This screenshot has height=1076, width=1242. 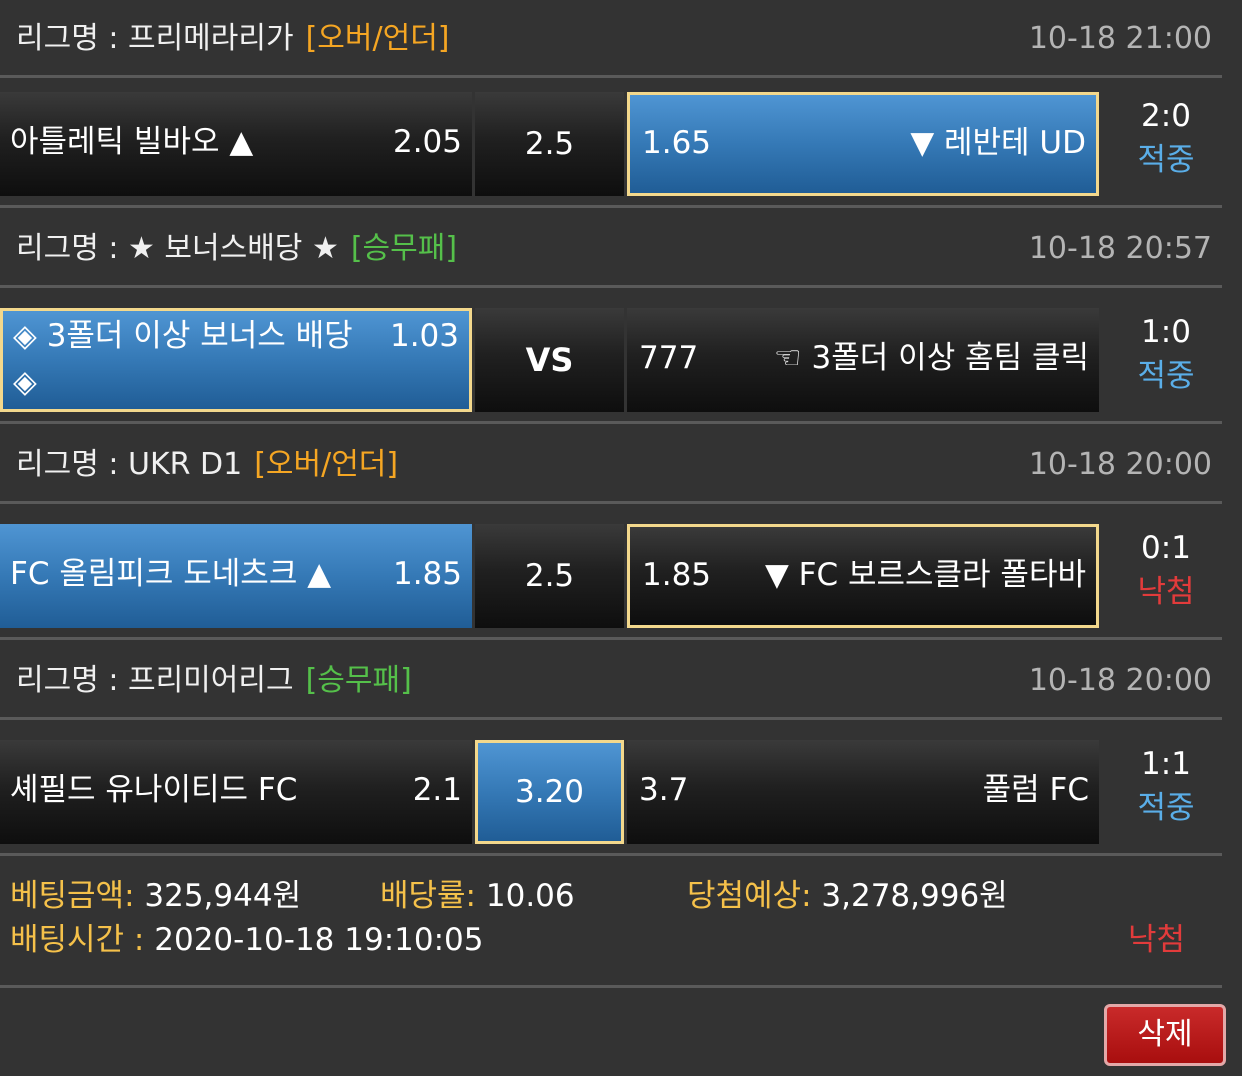 I want to click on match-result: 2:0 적중, so click(x=1166, y=144).